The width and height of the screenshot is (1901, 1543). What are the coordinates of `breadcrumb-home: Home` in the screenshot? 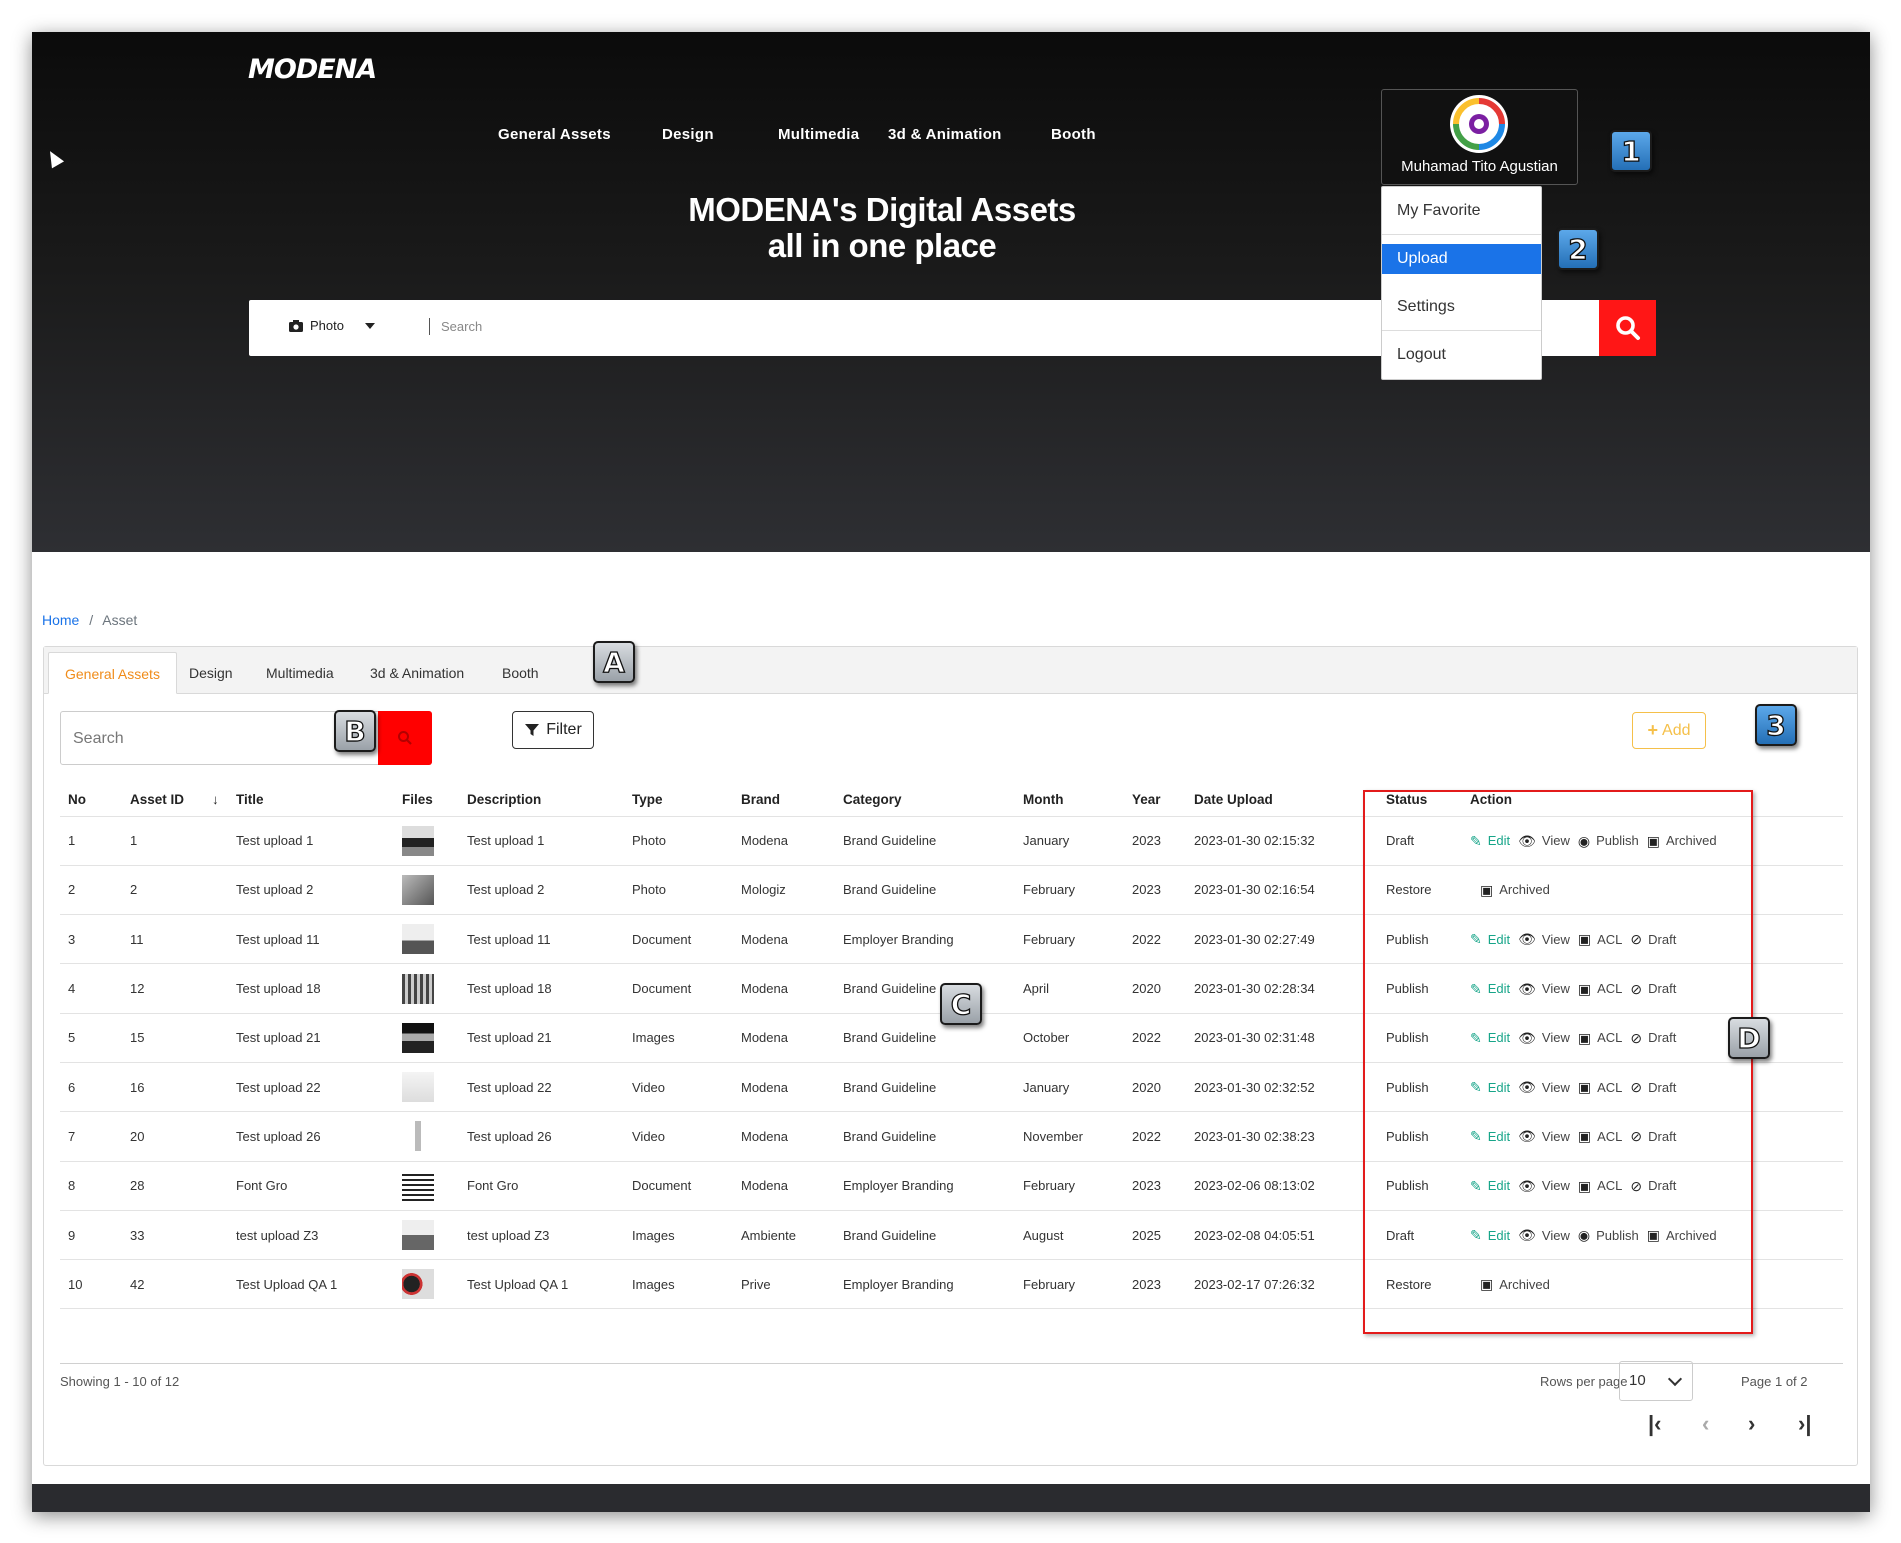 It's located at (60, 620).